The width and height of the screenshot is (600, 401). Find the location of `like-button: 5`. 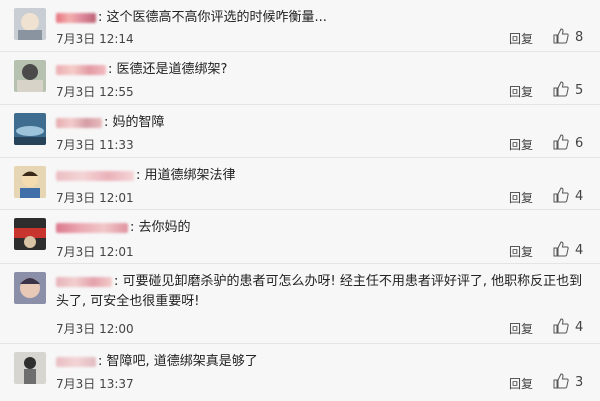

like-button: 5 is located at coordinates (568, 89).